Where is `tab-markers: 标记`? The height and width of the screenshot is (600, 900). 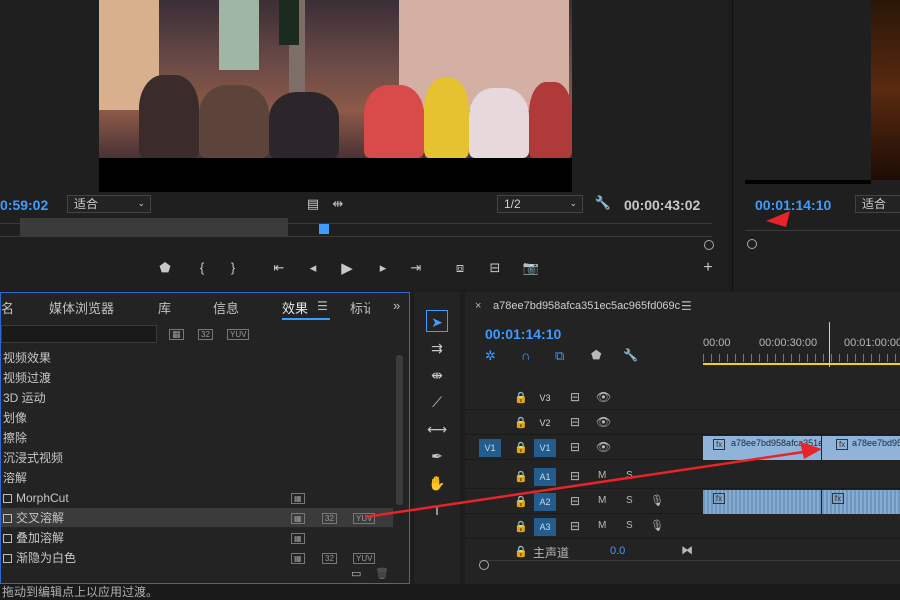 tab-markers: 标记 is located at coordinates (360, 307).